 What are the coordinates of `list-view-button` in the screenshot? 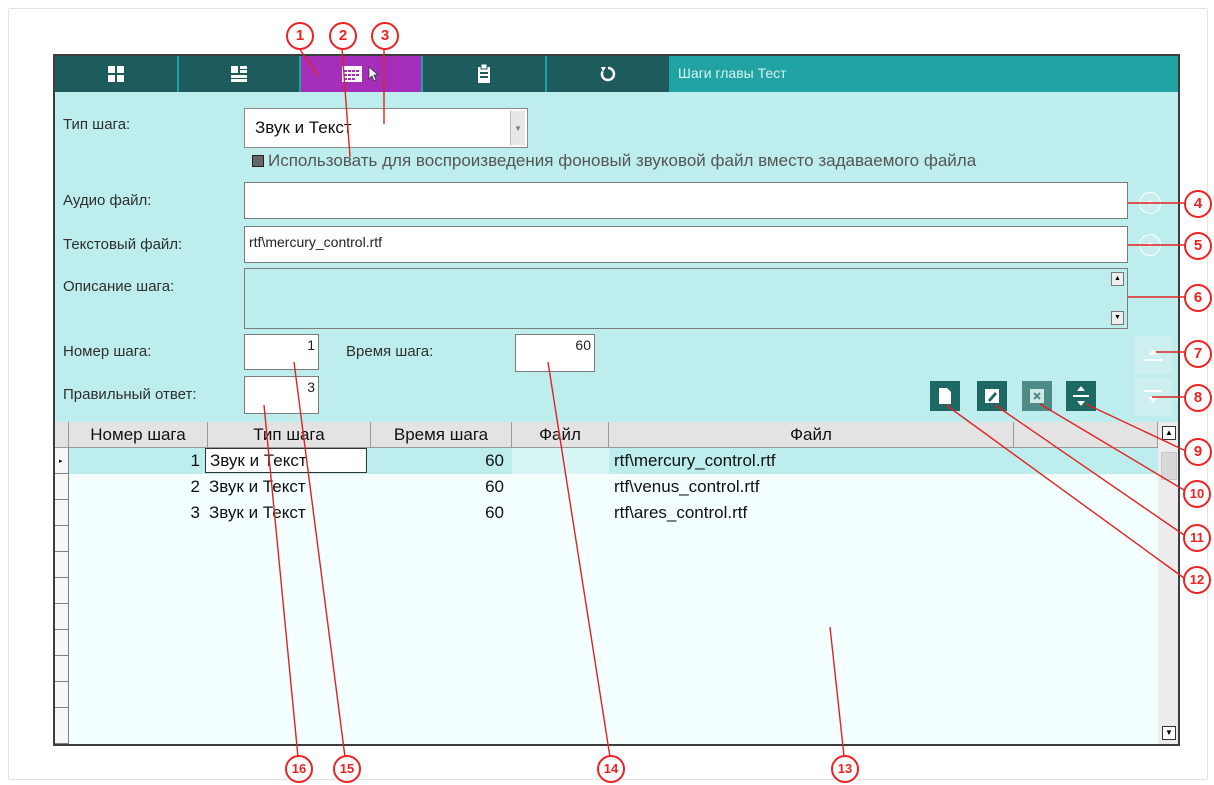 It's located at (240, 74).